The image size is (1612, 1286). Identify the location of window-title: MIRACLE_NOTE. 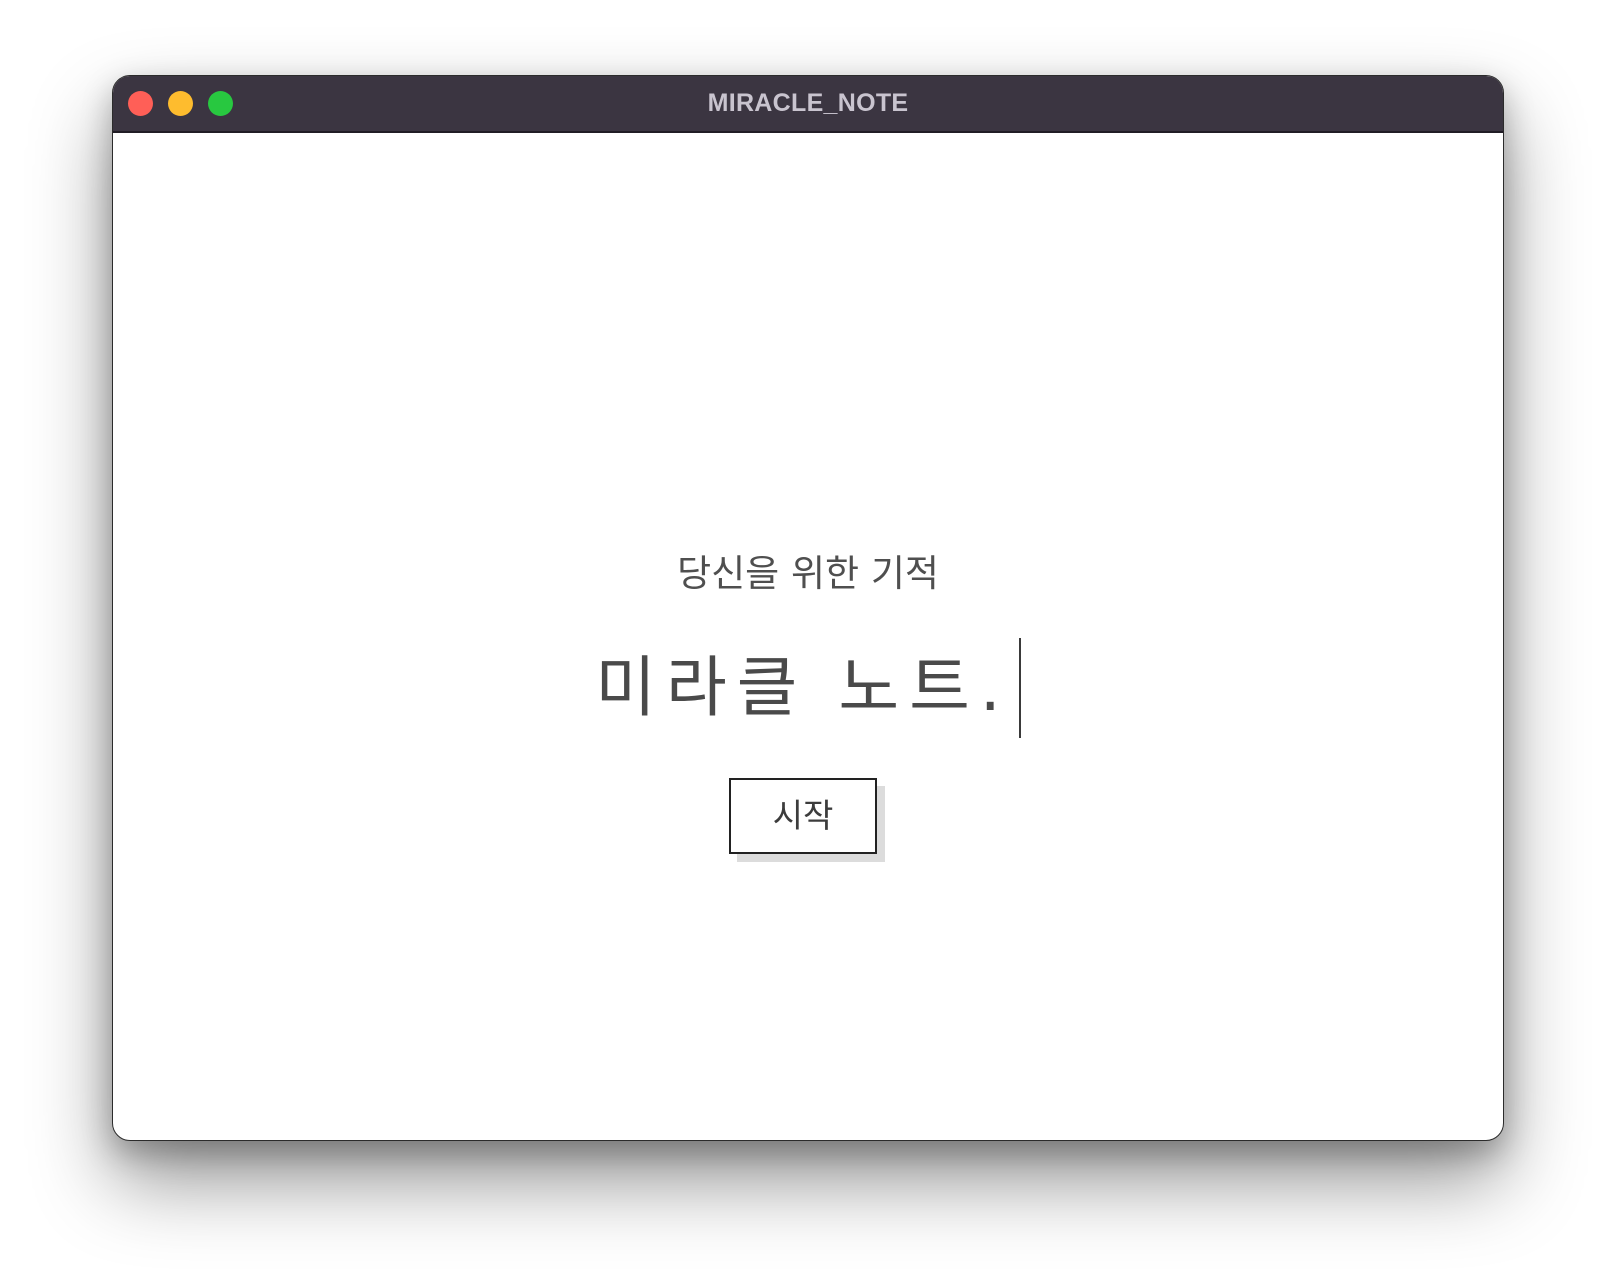
(808, 103).